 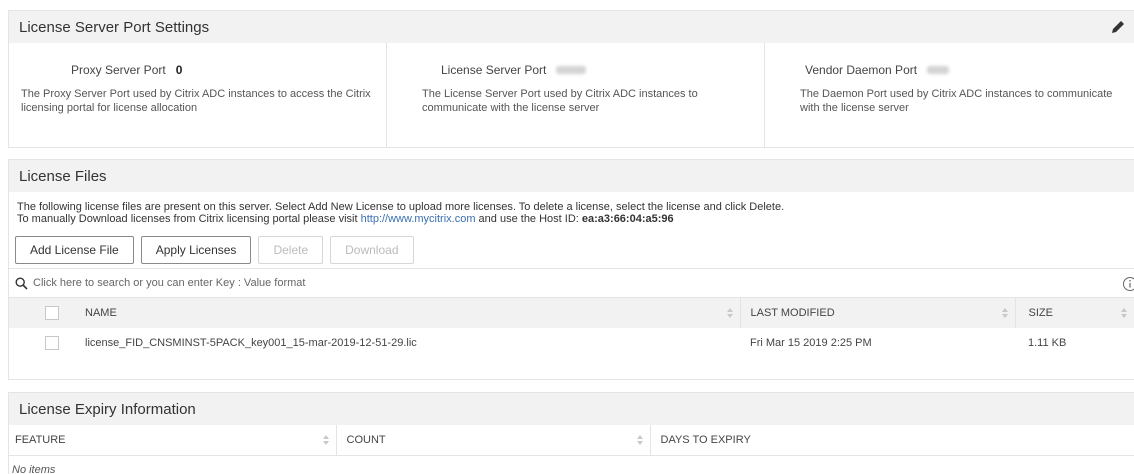 I want to click on count-column-header: COUNT, so click(x=493, y=440).